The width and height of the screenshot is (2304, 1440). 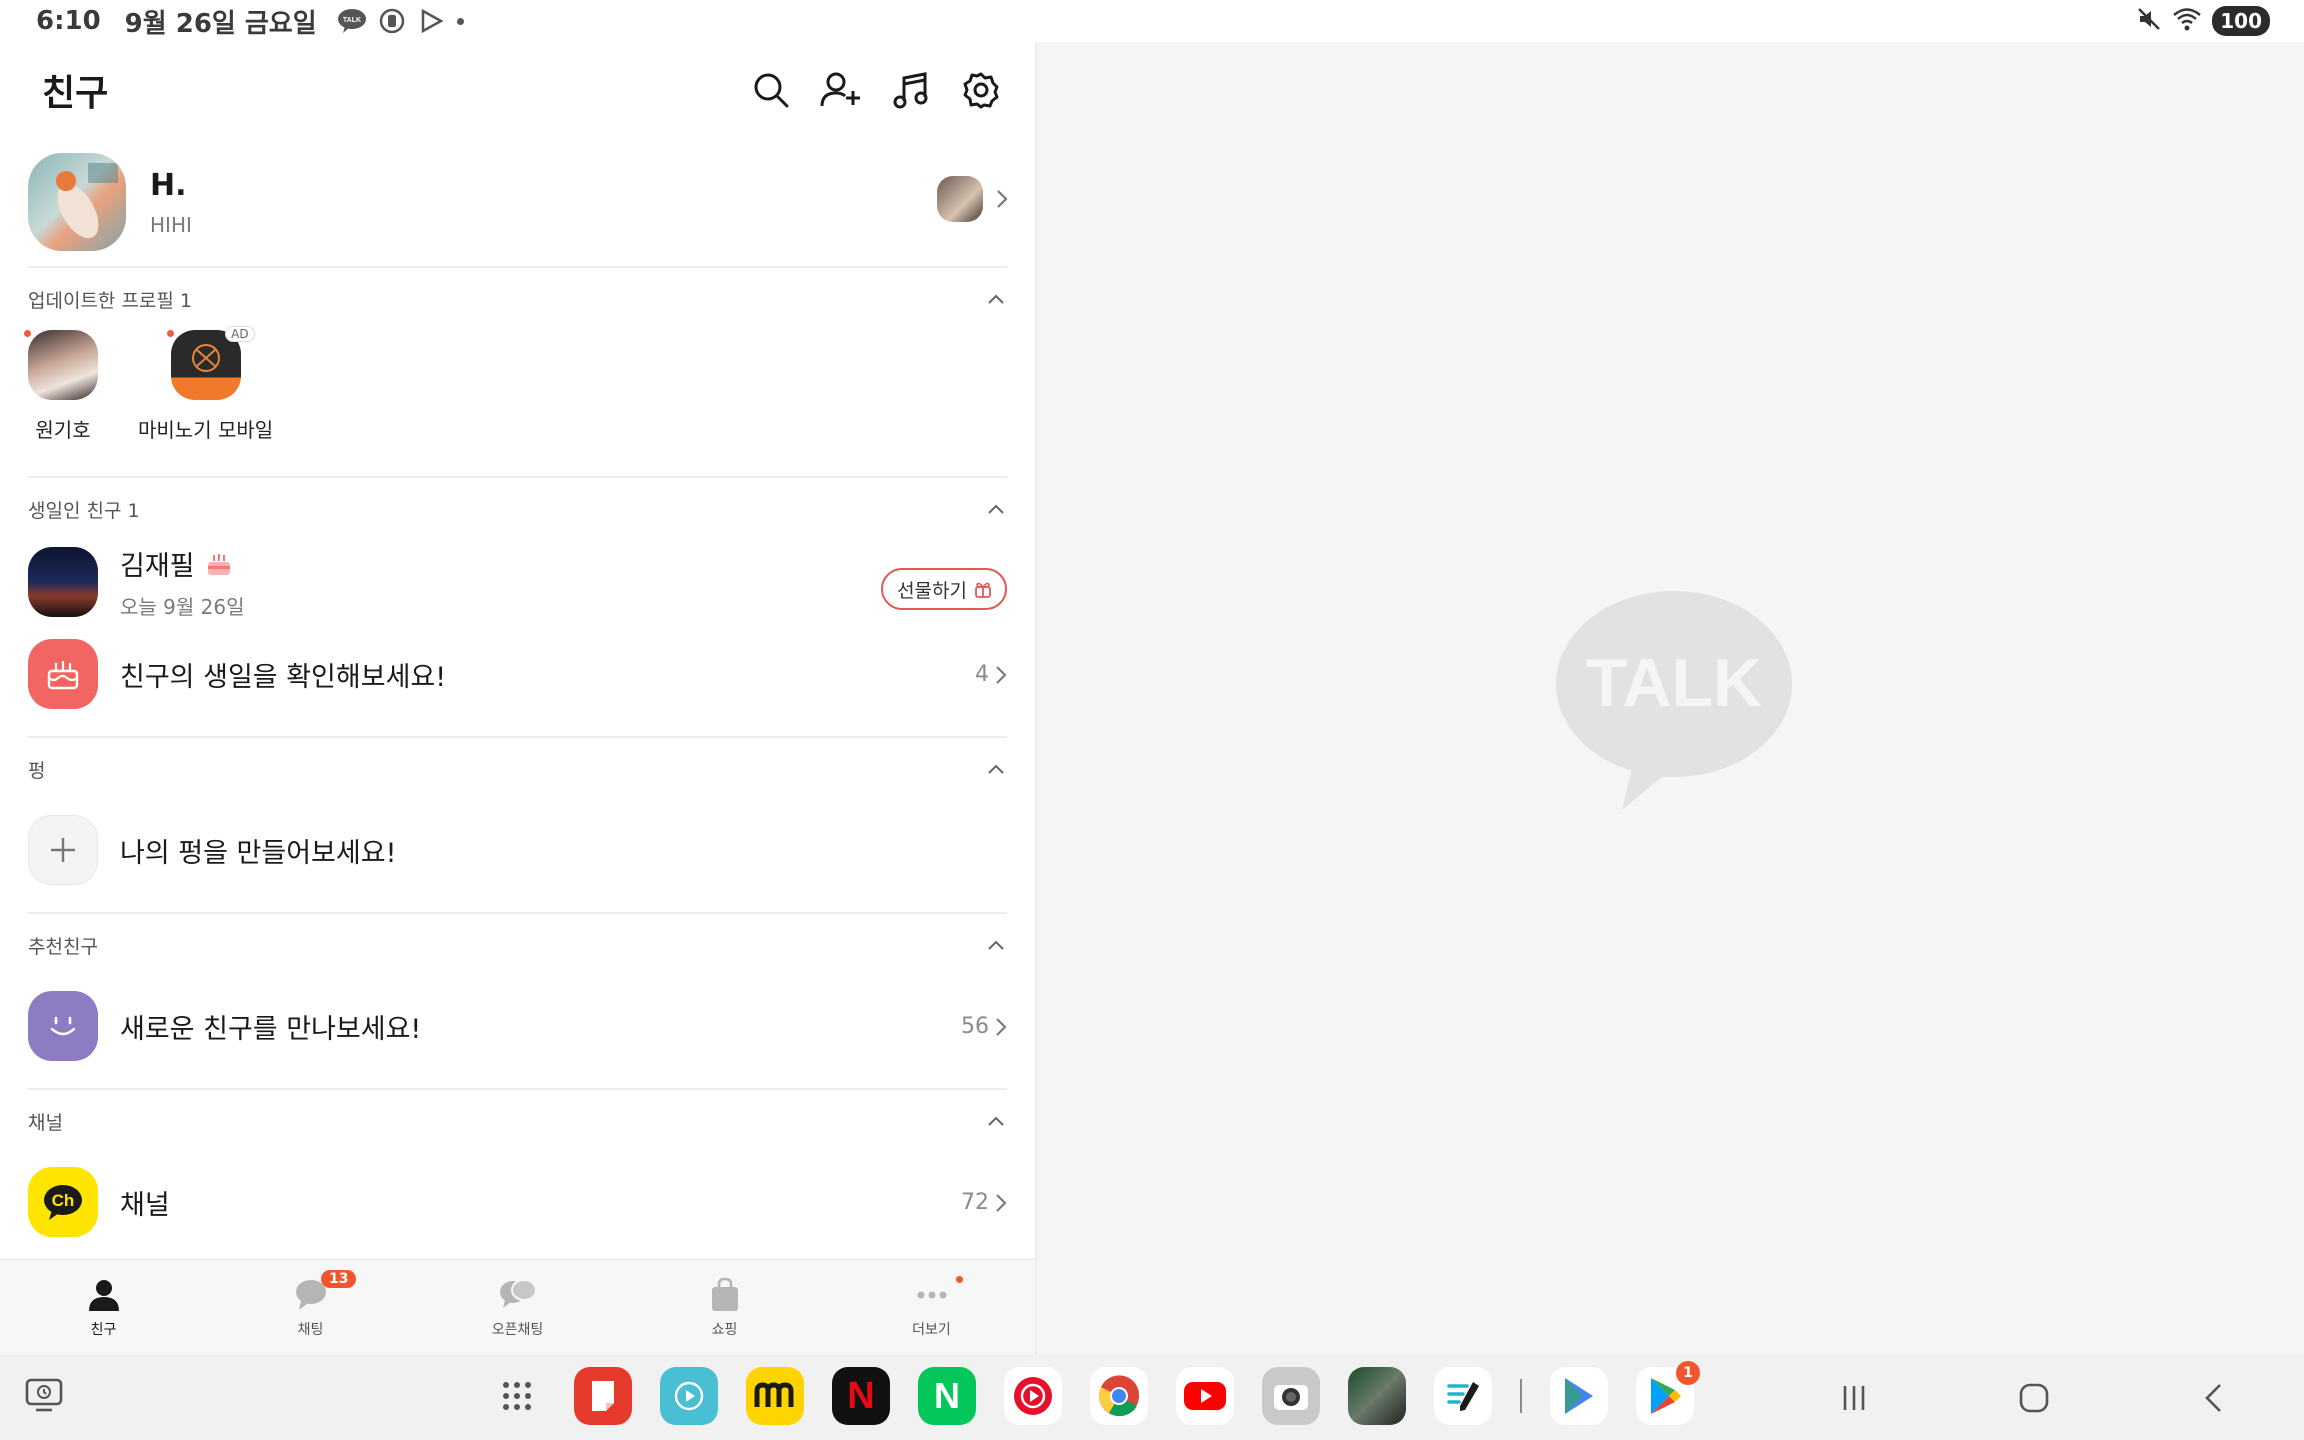 I want to click on my-profile-name: H., so click(x=168, y=185).